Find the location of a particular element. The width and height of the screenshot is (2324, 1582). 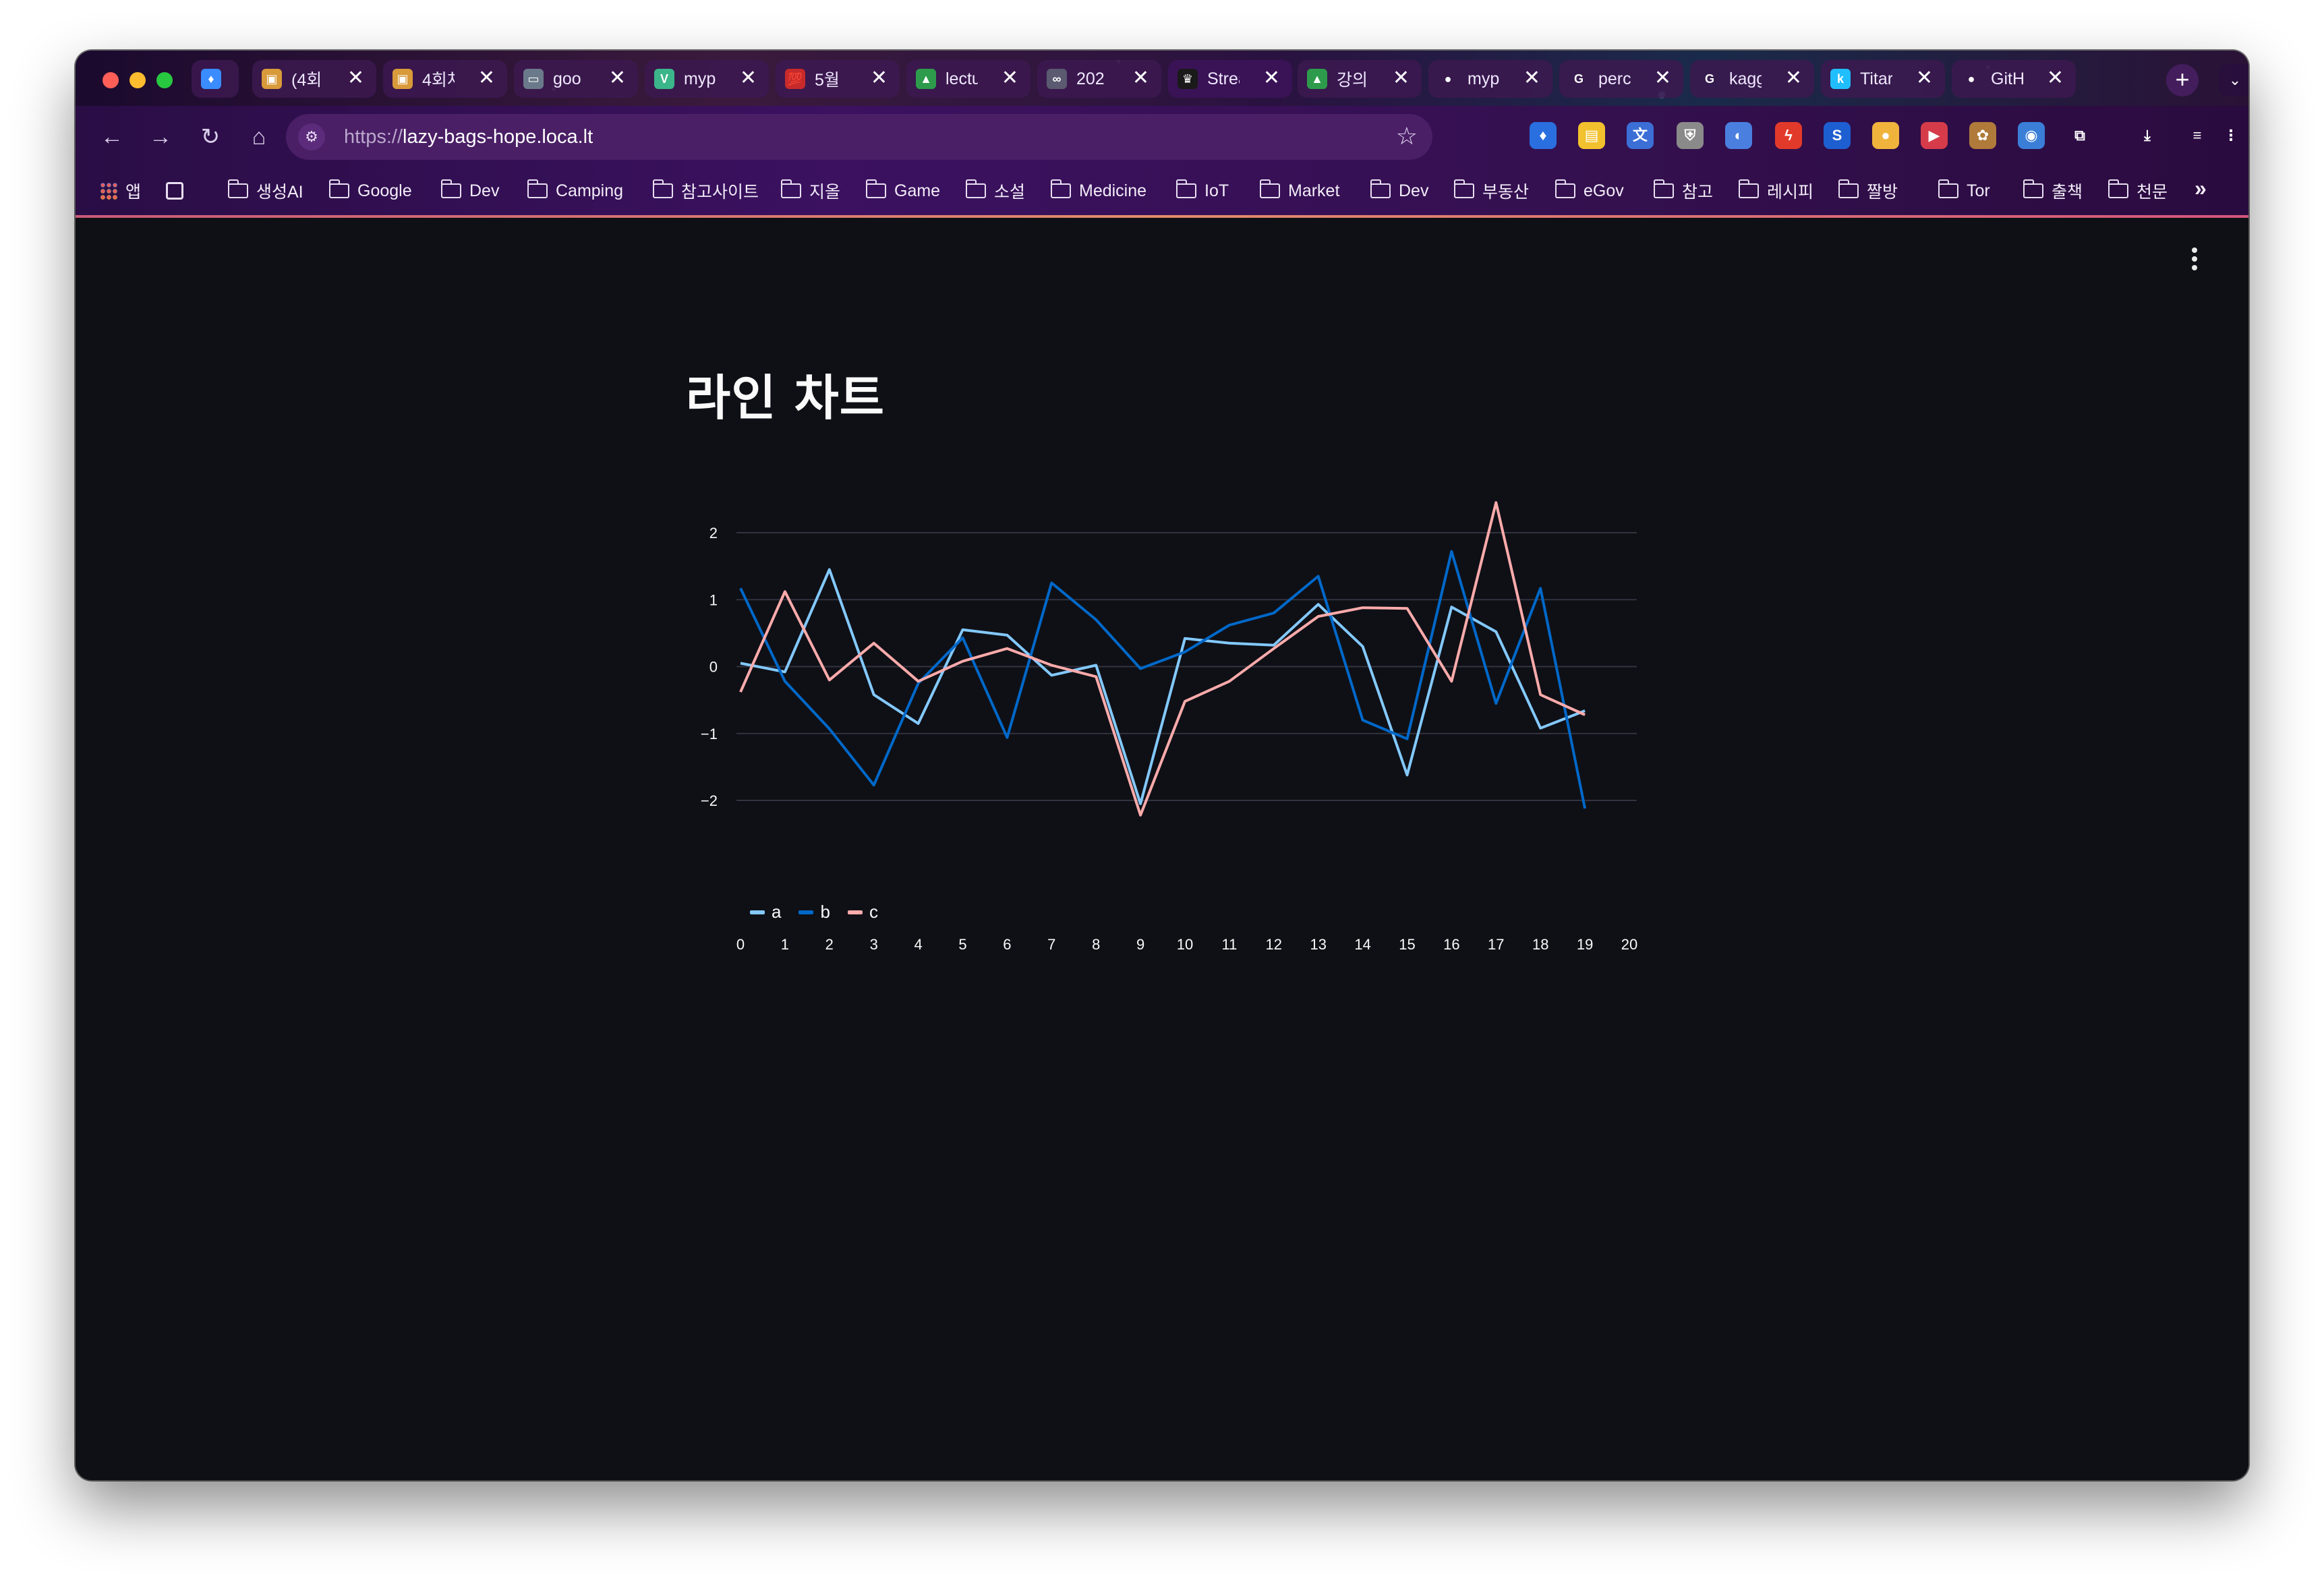

bookmark-8: Game is located at coordinates (902, 191).